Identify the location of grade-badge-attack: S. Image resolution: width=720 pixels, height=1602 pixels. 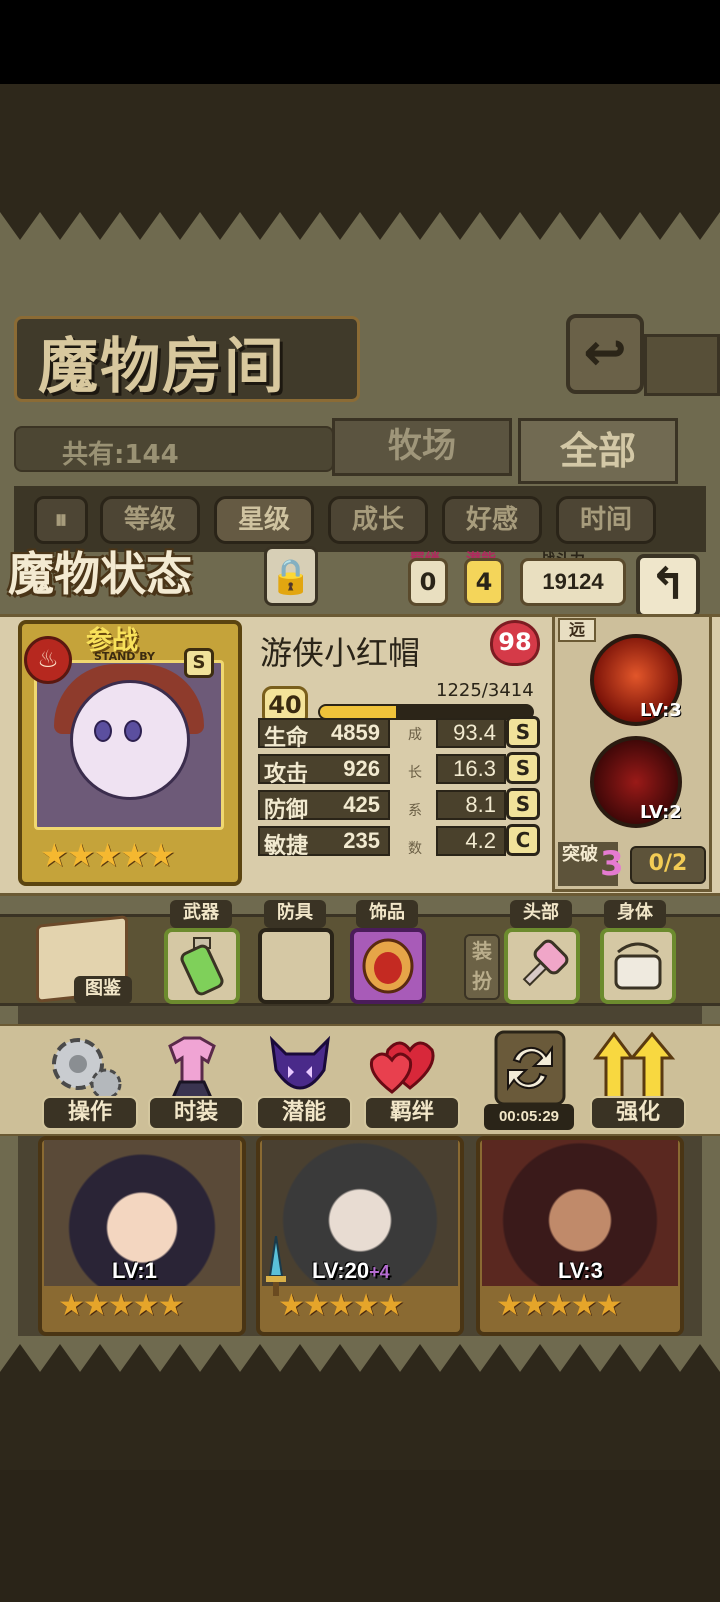
(523, 768).